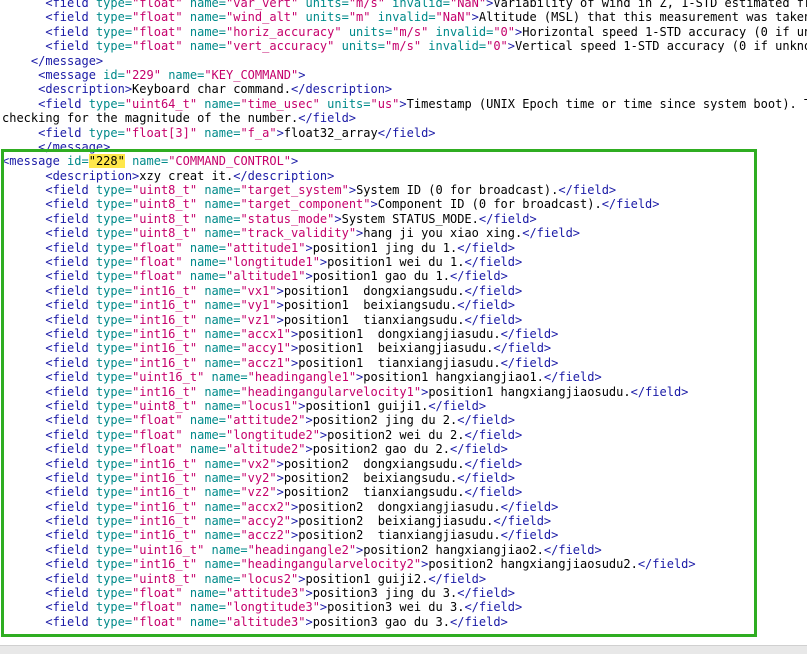 The image size is (807, 654). I want to click on xml-string: "vz1", so click(258, 319).